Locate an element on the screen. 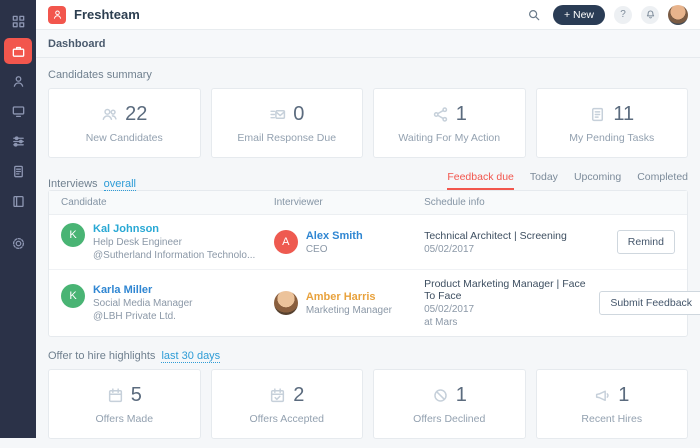 This screenshot has width=700, height=448. remind-button: Remind is located at coordinates (645, 242).